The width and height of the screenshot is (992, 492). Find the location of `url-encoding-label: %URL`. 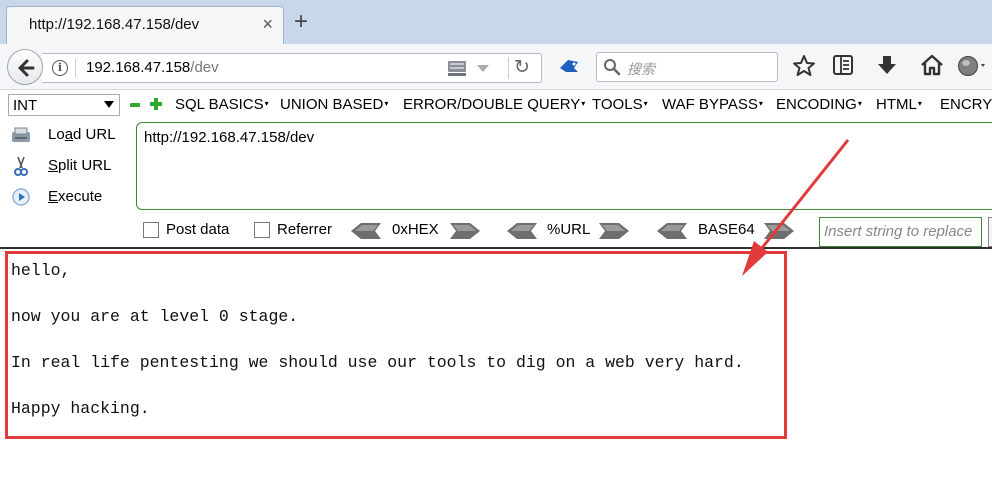

url-encoding-label: %URL is located at coordinates (569, 229).